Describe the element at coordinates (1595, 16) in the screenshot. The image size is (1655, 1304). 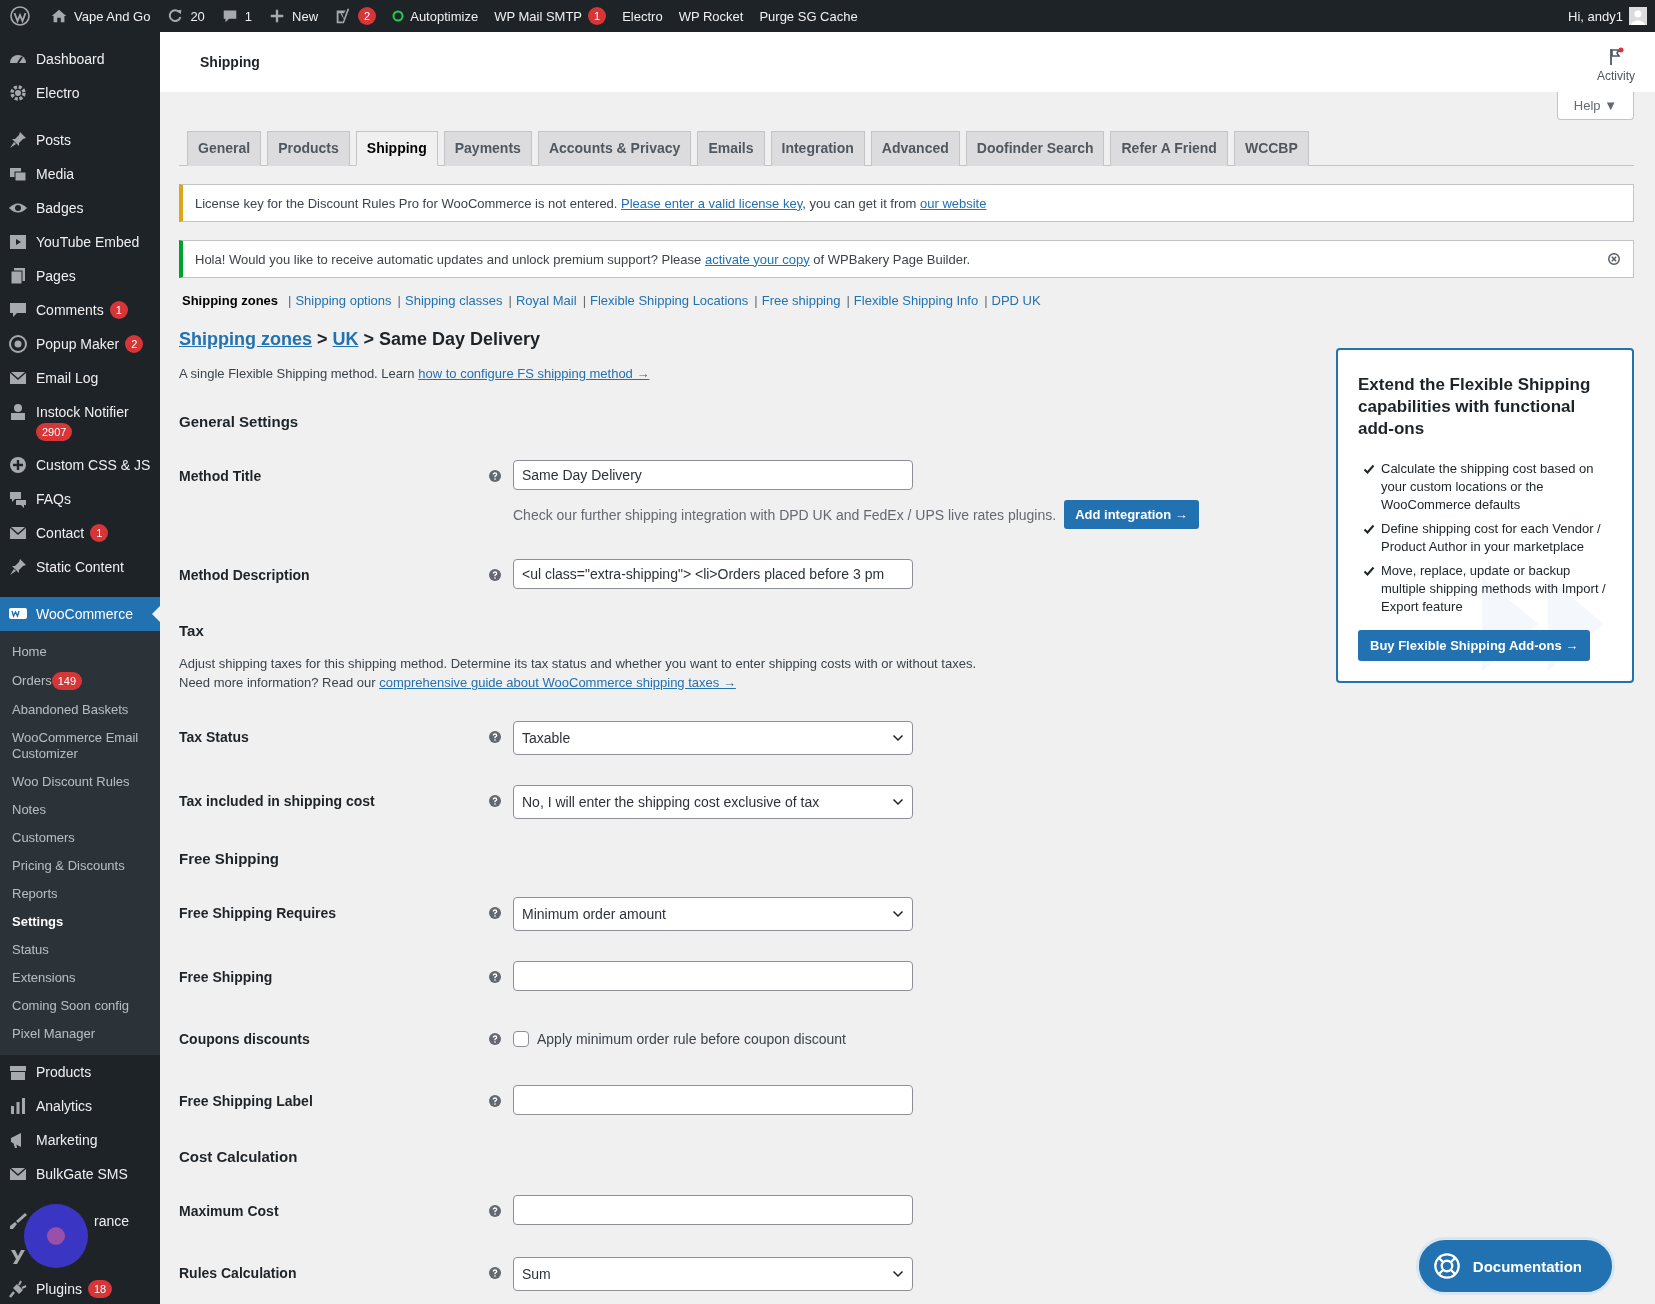
I see `account-greeting: Hi, andy1` at that location.